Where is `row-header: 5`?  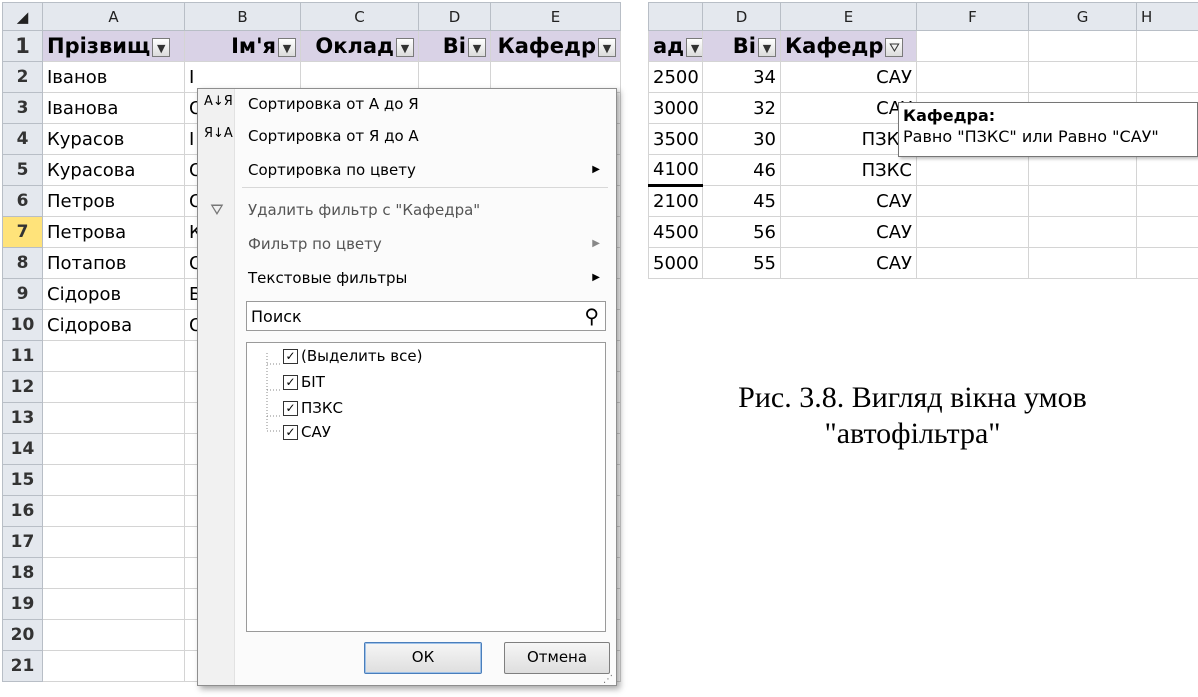 row-header: 5 is located at coordinates (22, 170).